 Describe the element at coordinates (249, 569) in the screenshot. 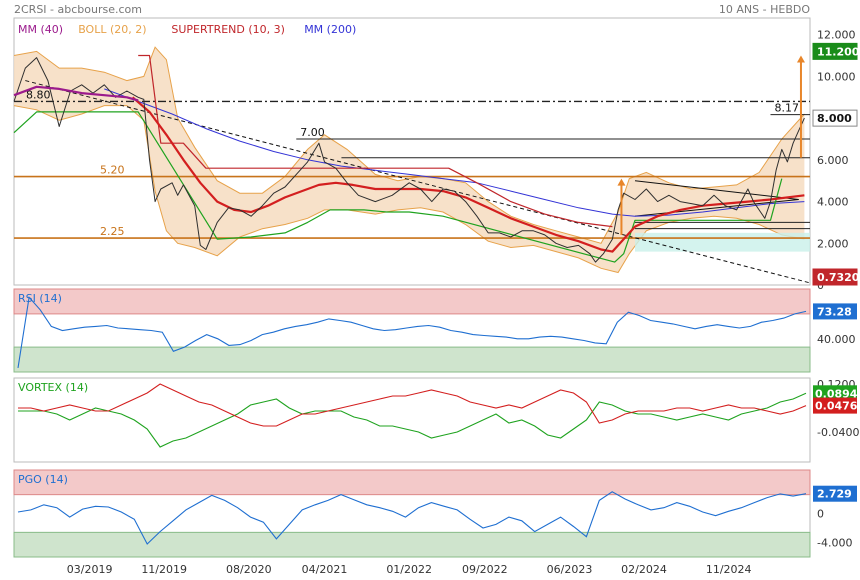

I see `x-tick-2: 08/2020` at that location.